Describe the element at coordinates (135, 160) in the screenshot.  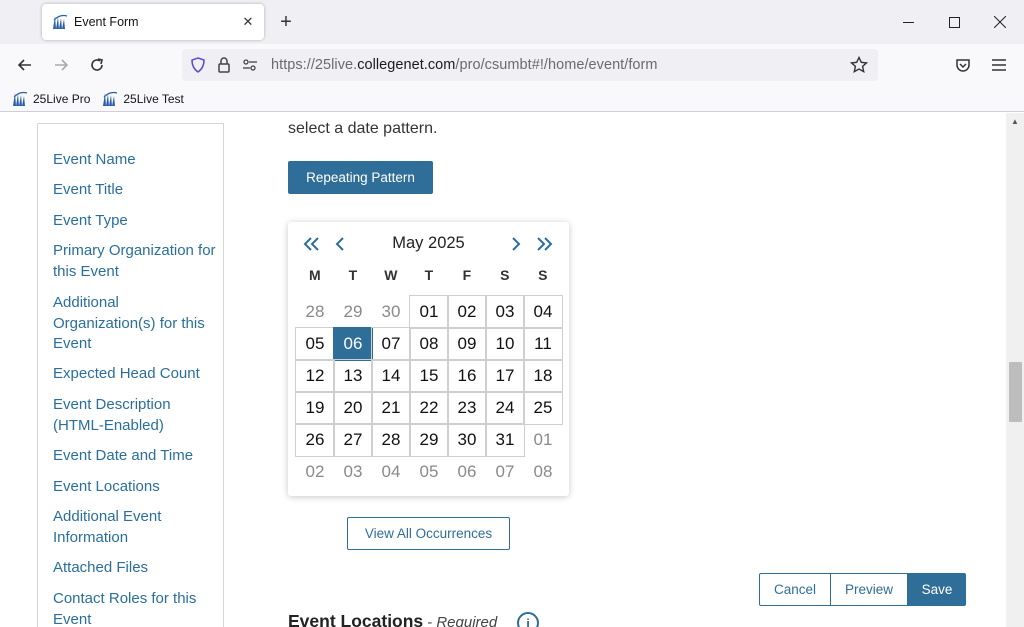
I see `sidebar-item-event-name: Event Name` at that location.